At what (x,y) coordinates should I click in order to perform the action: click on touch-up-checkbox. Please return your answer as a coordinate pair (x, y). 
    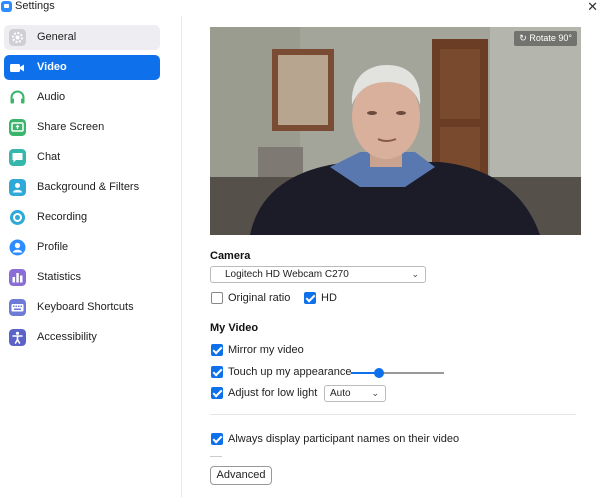
    Looking at the image, I should click on (217, 372).